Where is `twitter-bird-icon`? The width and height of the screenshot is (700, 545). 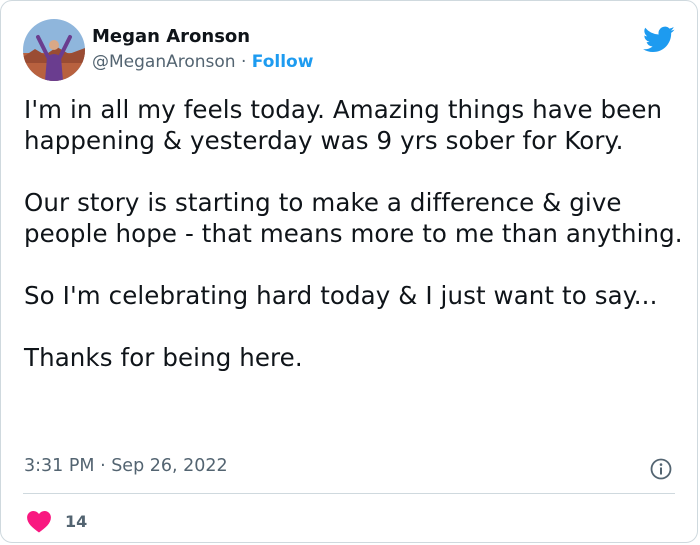 twitter-bird-icon is located at coordinates (659, 39).